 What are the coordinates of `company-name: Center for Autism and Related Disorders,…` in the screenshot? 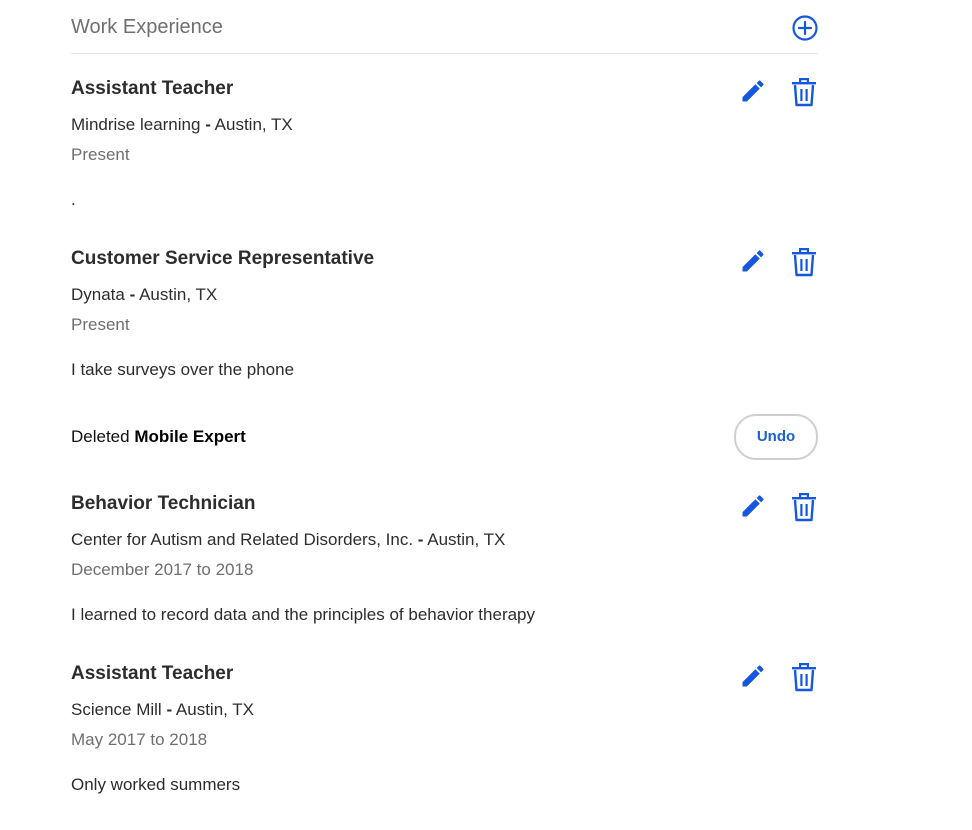 It's located at (242, 539).